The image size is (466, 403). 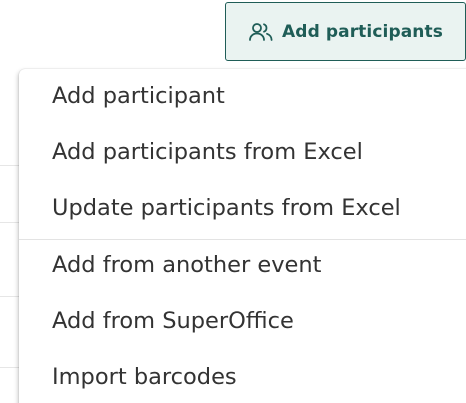 I want to click on add-participants-button: Add participants, so click(x=345, y=31).